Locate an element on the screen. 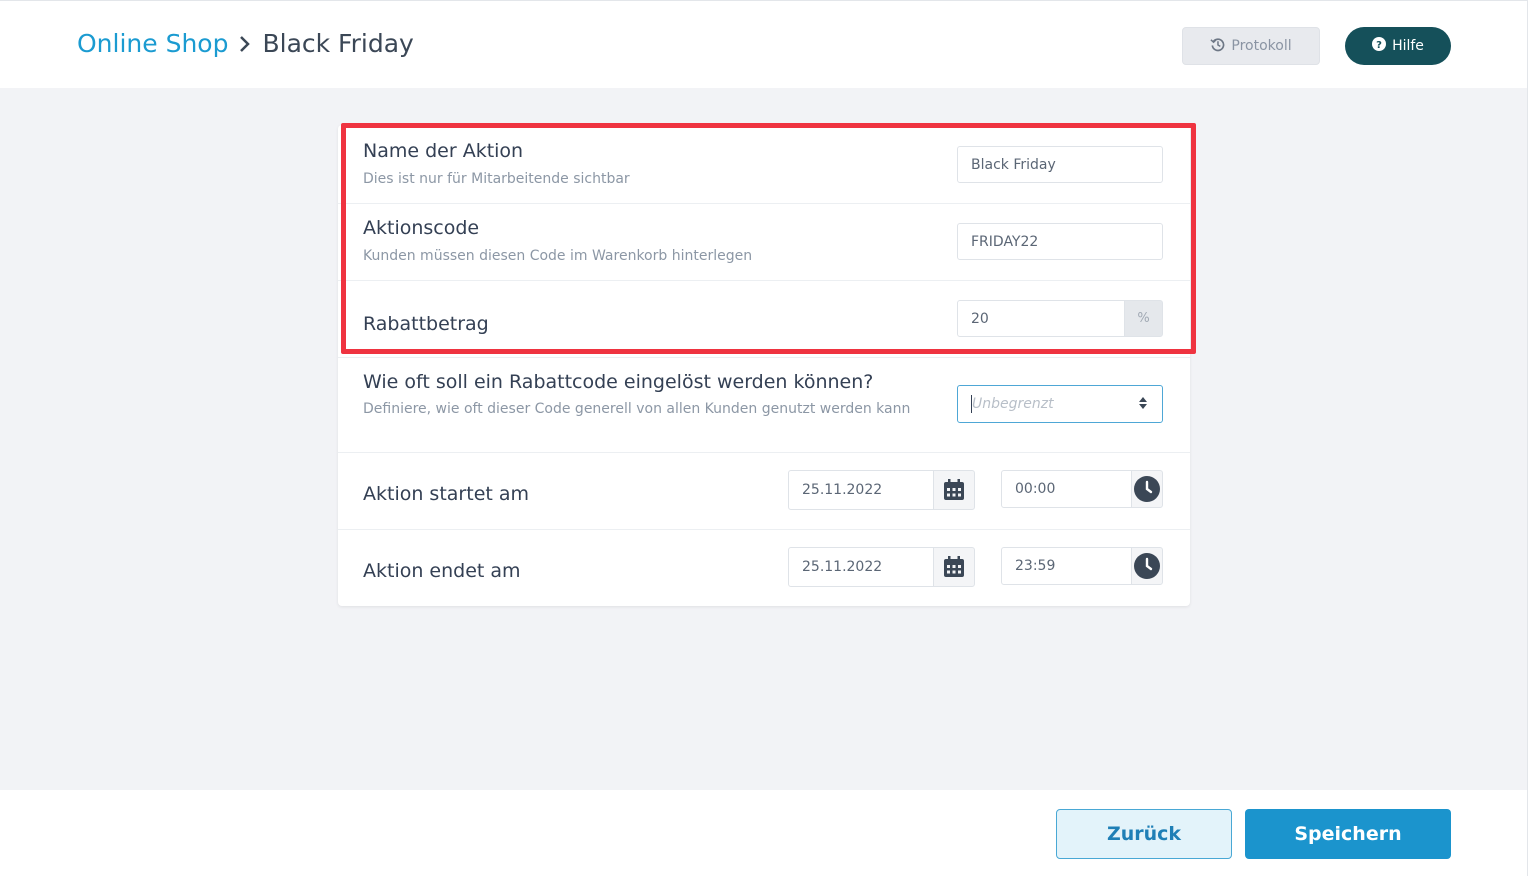 This screenshot has height=876, width=1528. end-time-input: 23:59 is located at coordinates (1066, 566).